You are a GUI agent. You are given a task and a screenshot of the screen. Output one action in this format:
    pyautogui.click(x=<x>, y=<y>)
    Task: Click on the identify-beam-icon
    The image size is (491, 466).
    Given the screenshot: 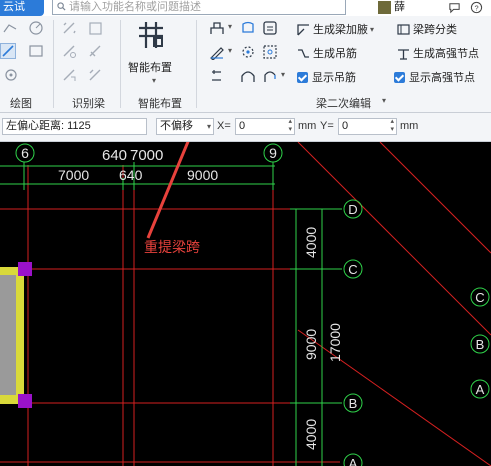 What is the action you would take?
    pyautogui.click(x=69, y=28)
    